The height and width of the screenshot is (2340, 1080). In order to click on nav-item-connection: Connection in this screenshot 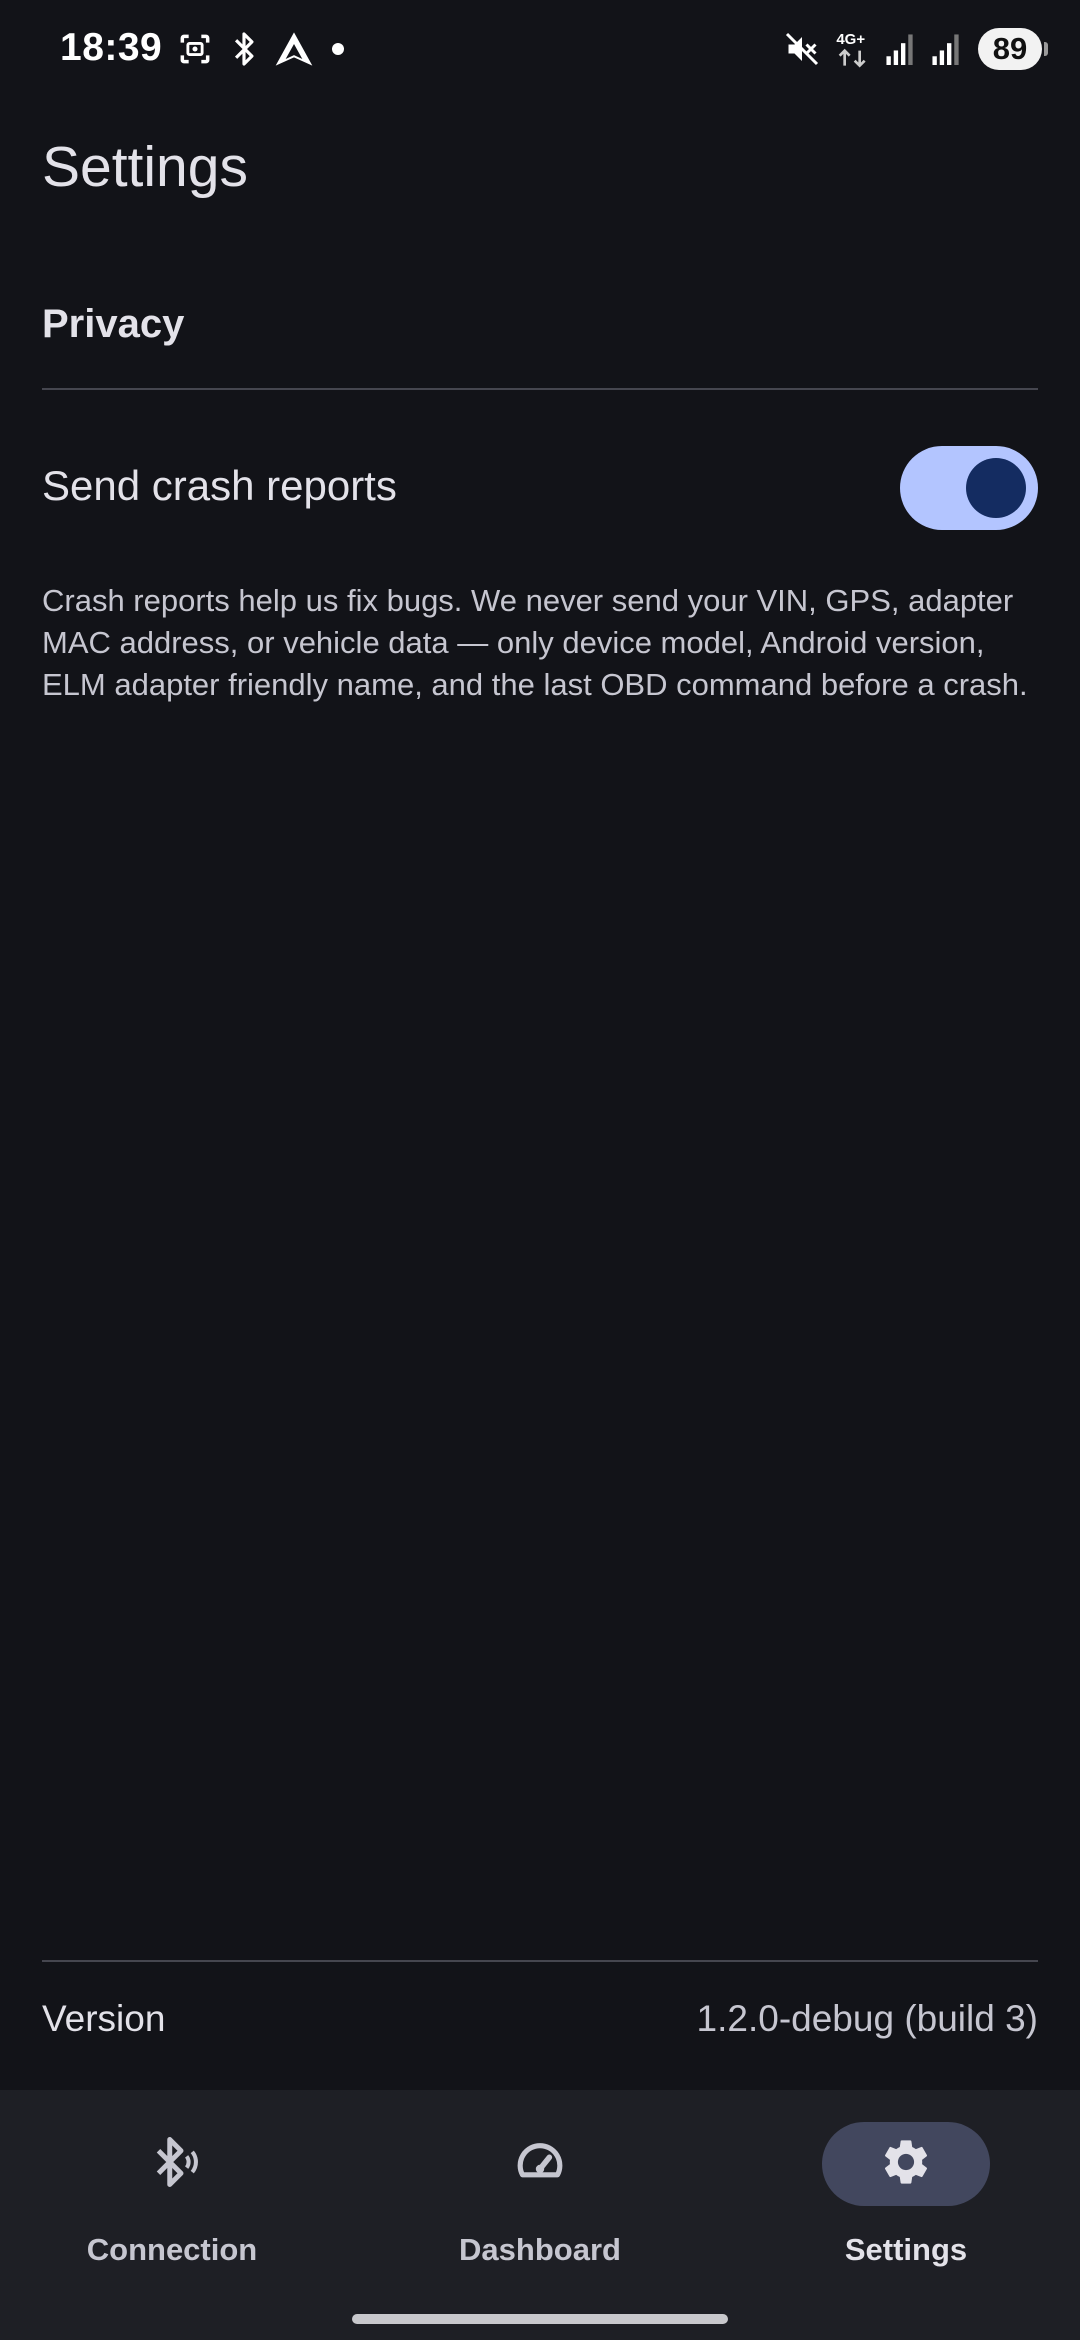, I will do `click(172, 2202)`.